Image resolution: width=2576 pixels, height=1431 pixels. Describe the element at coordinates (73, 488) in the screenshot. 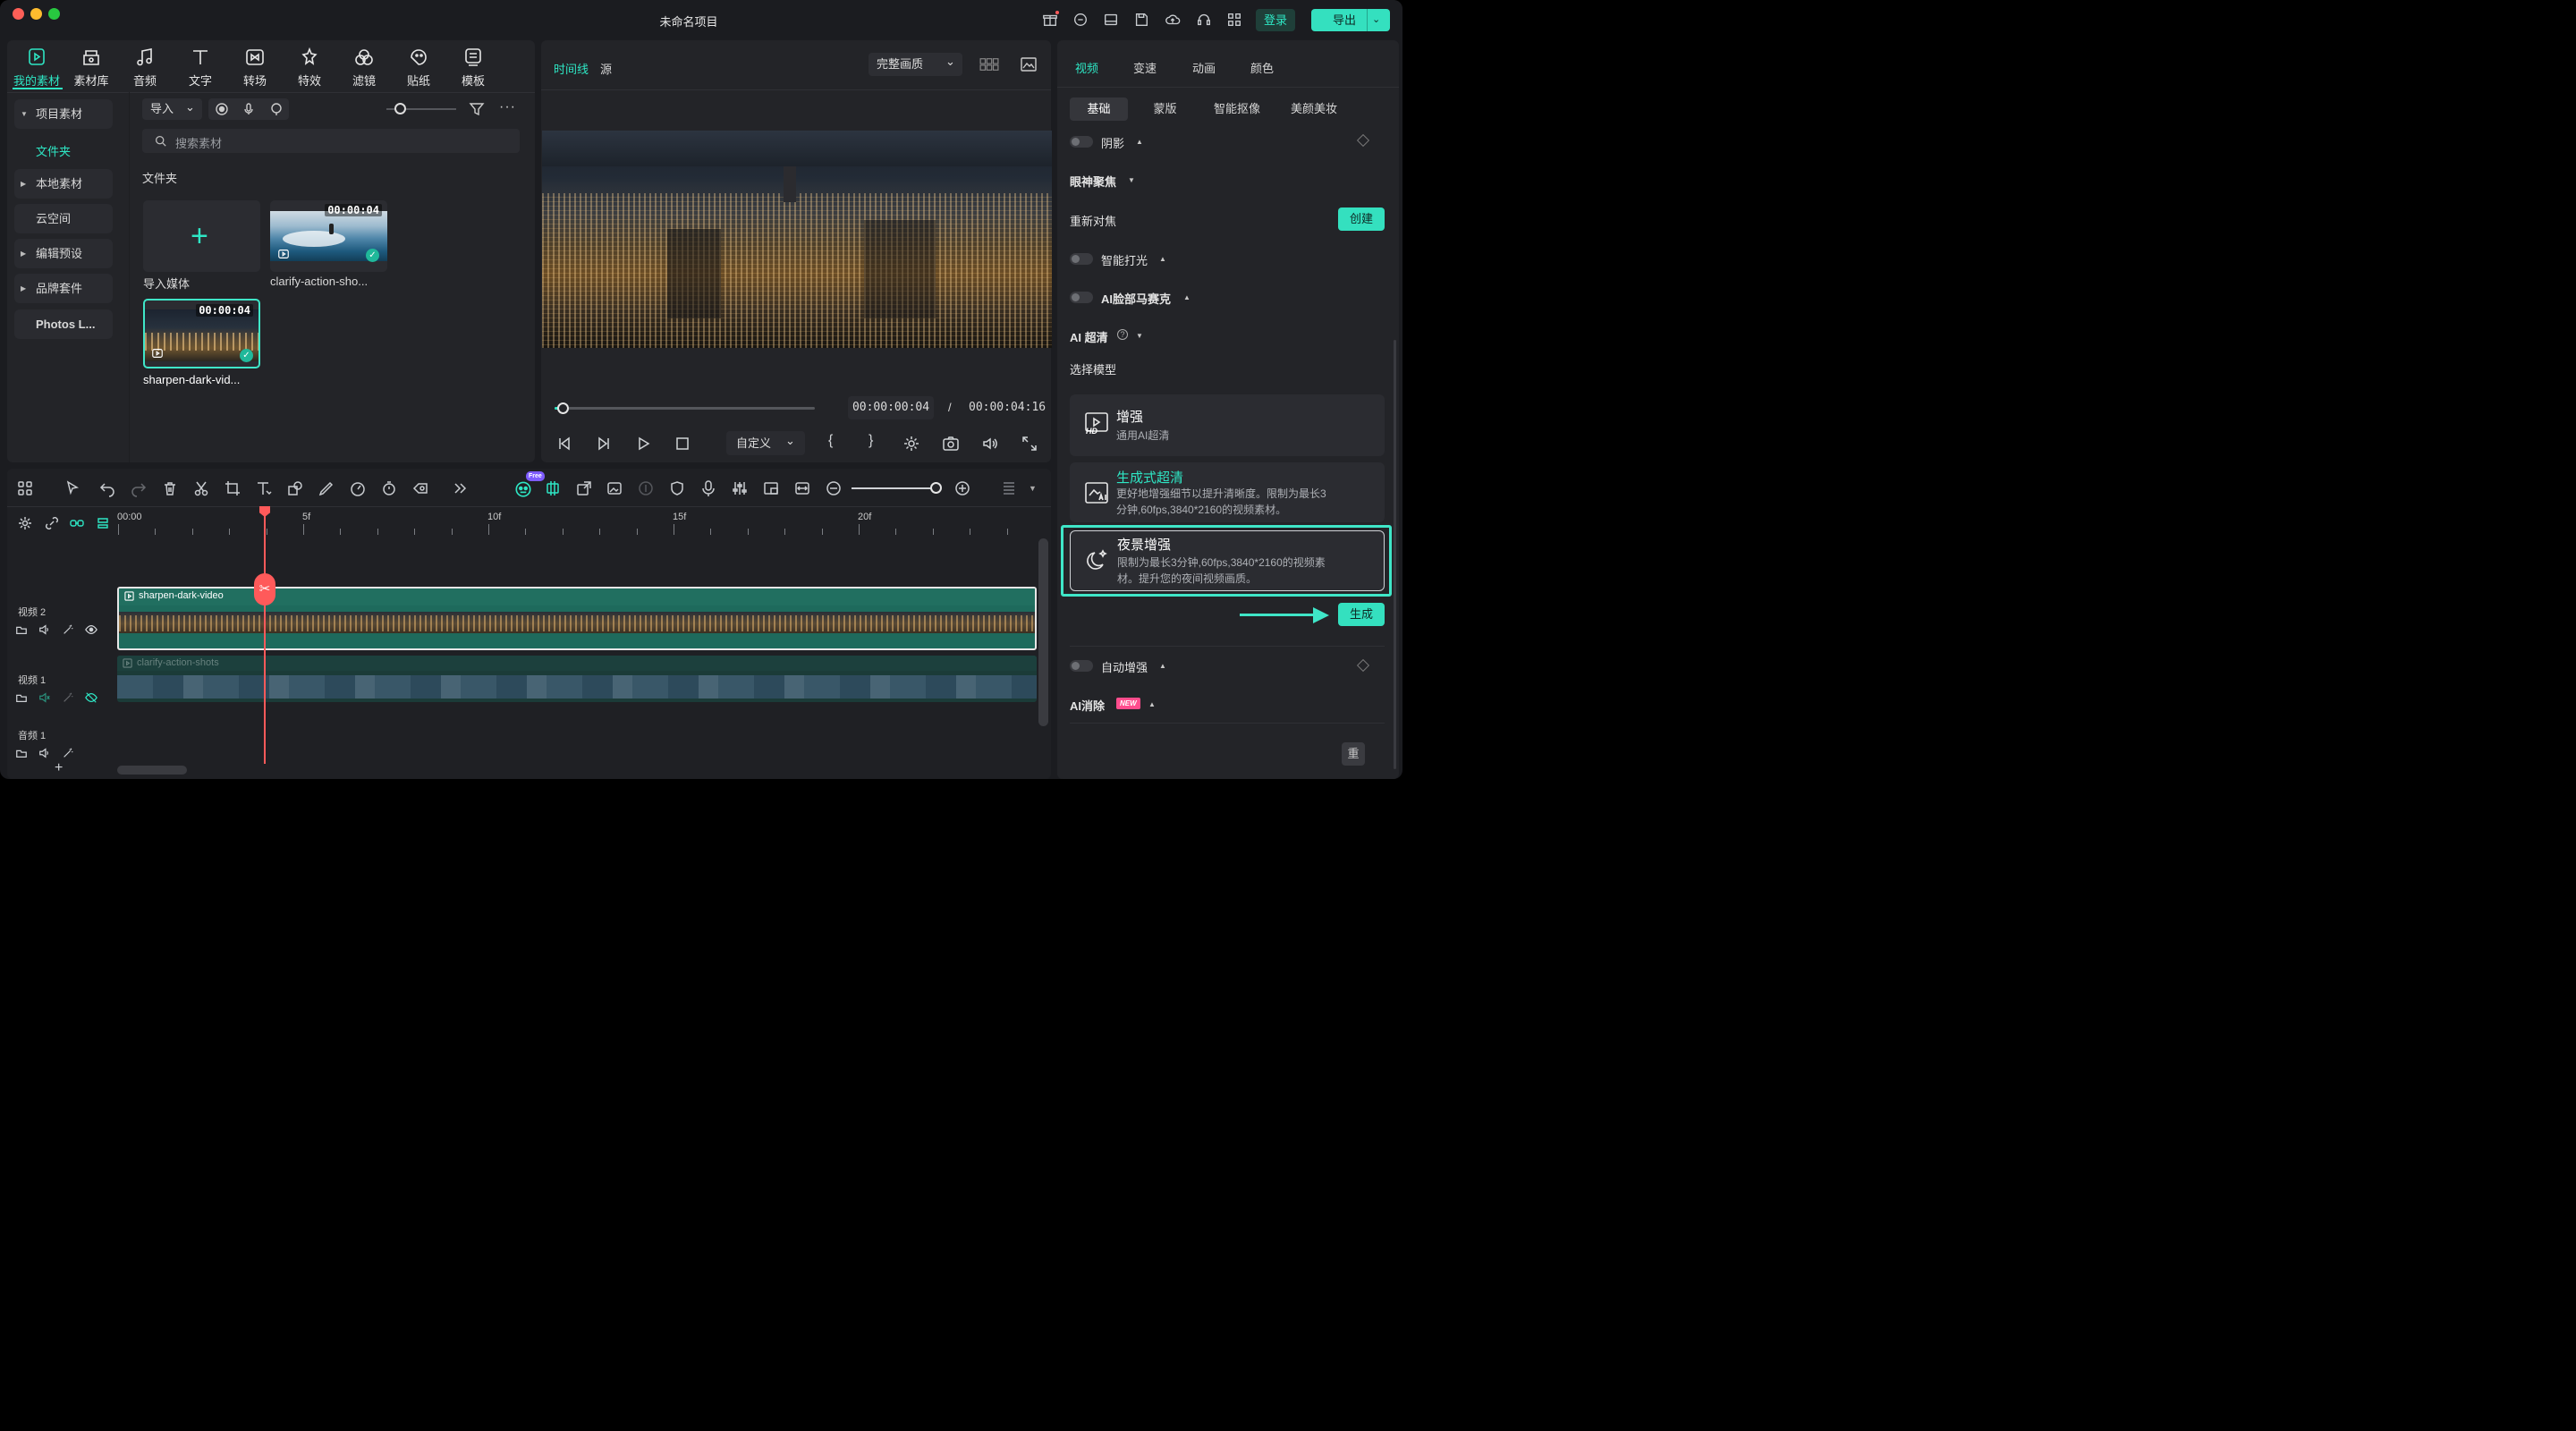

I see `select-pointer-icon` at that location.